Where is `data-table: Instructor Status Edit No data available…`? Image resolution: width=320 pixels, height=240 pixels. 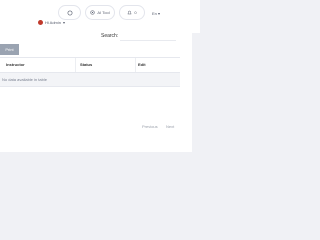
data-table: Instructor Status Edit No data available… is located at coordinates (90, 72).